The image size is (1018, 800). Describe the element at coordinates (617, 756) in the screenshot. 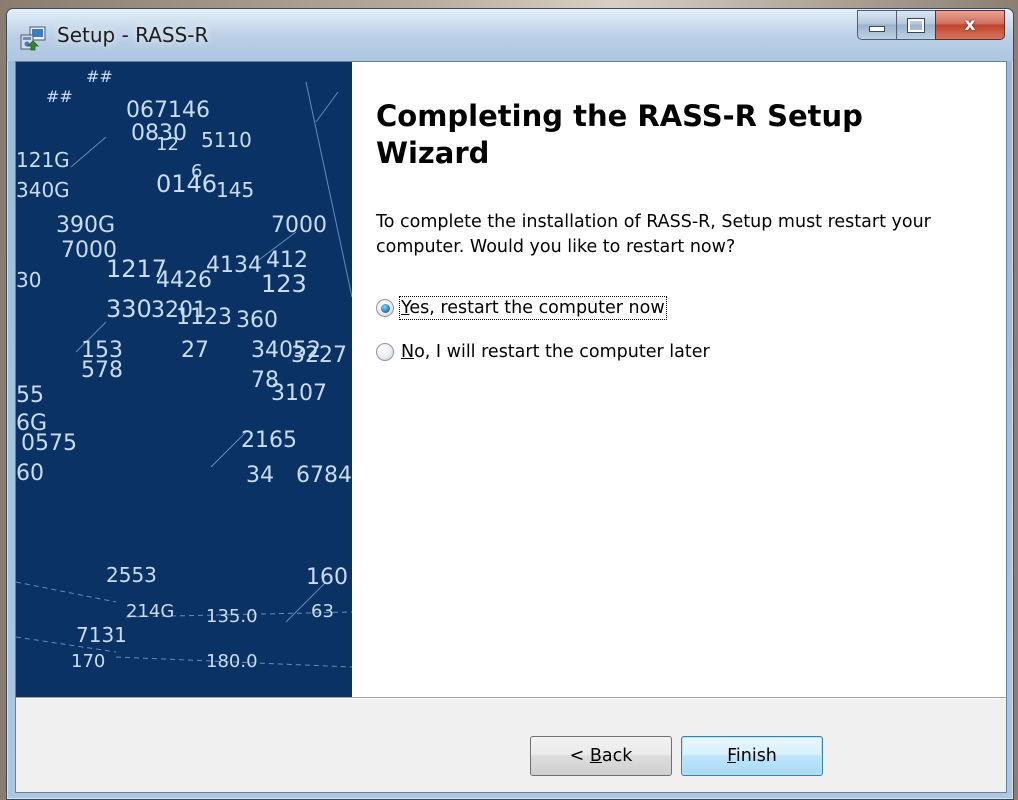

I see `back-rest: ack` at that location.